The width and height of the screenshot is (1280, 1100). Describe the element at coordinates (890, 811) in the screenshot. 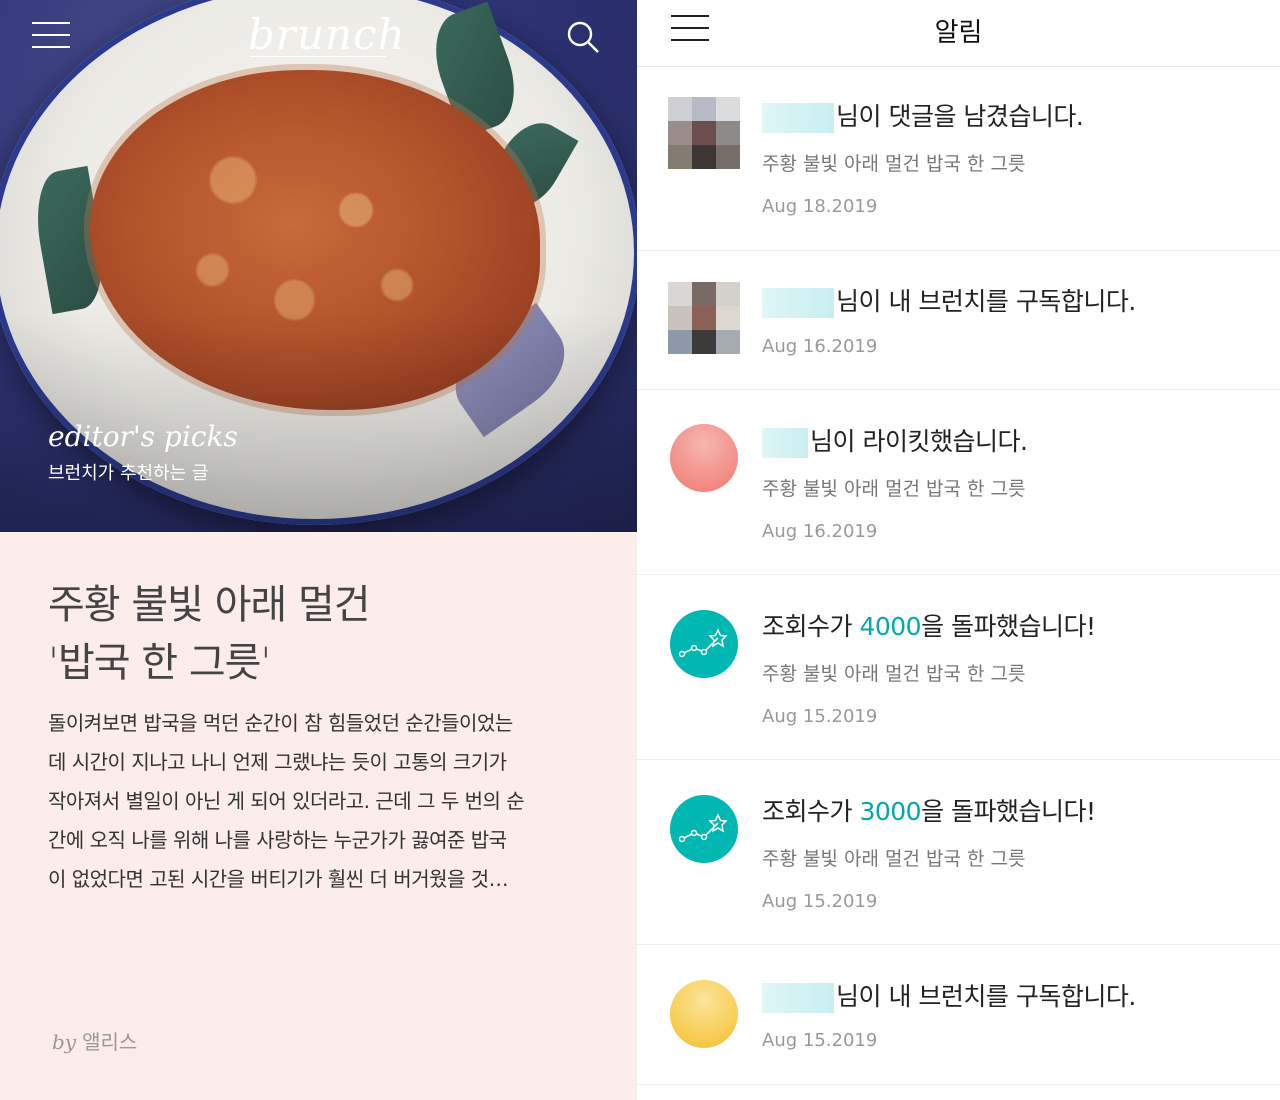

I see `view-count: 3000` at that location.